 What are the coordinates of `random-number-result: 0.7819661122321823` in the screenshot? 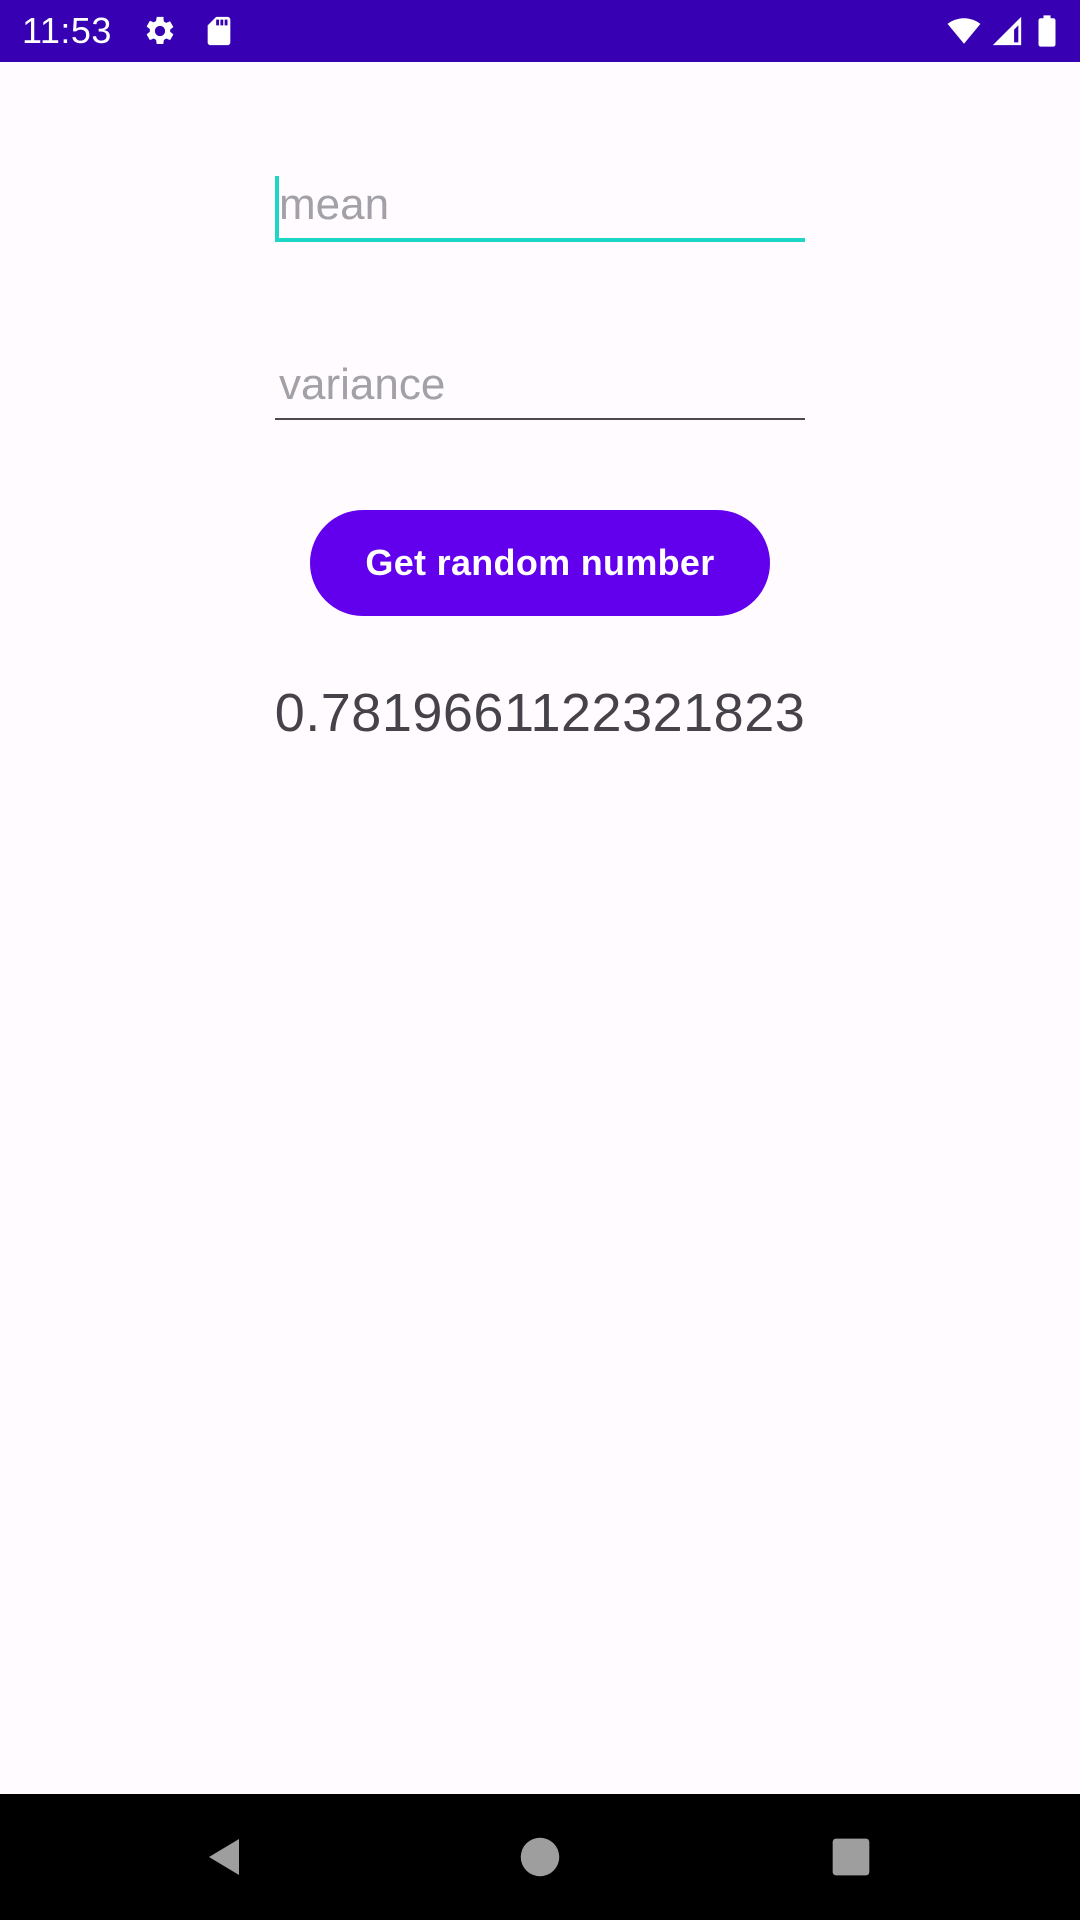 It's located at (540, 713).